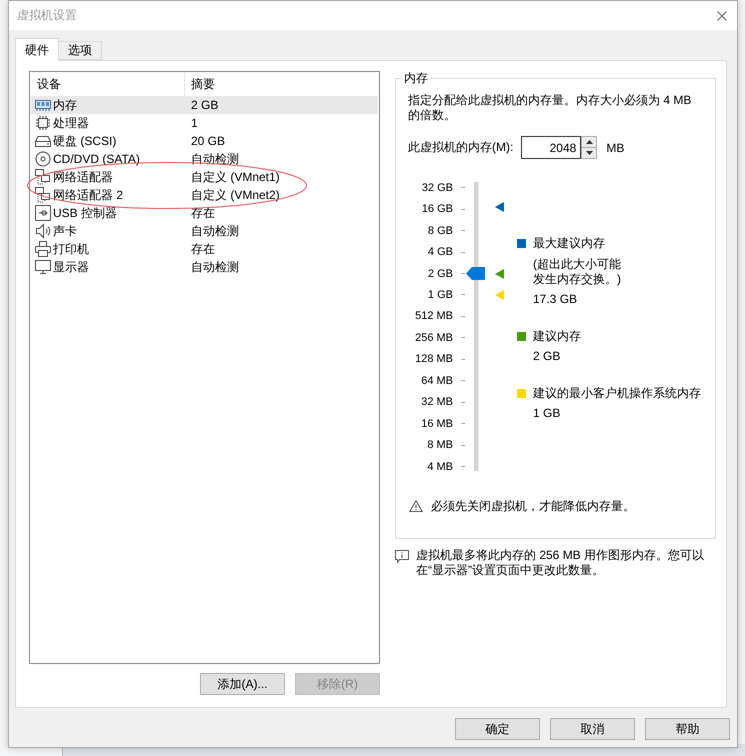 The height and width of the screenshot is (756, 745). Describe the element at coordinates (84, 141) in the screenshot. I see `device-name: 硬盘 (SCSI)` at that location.